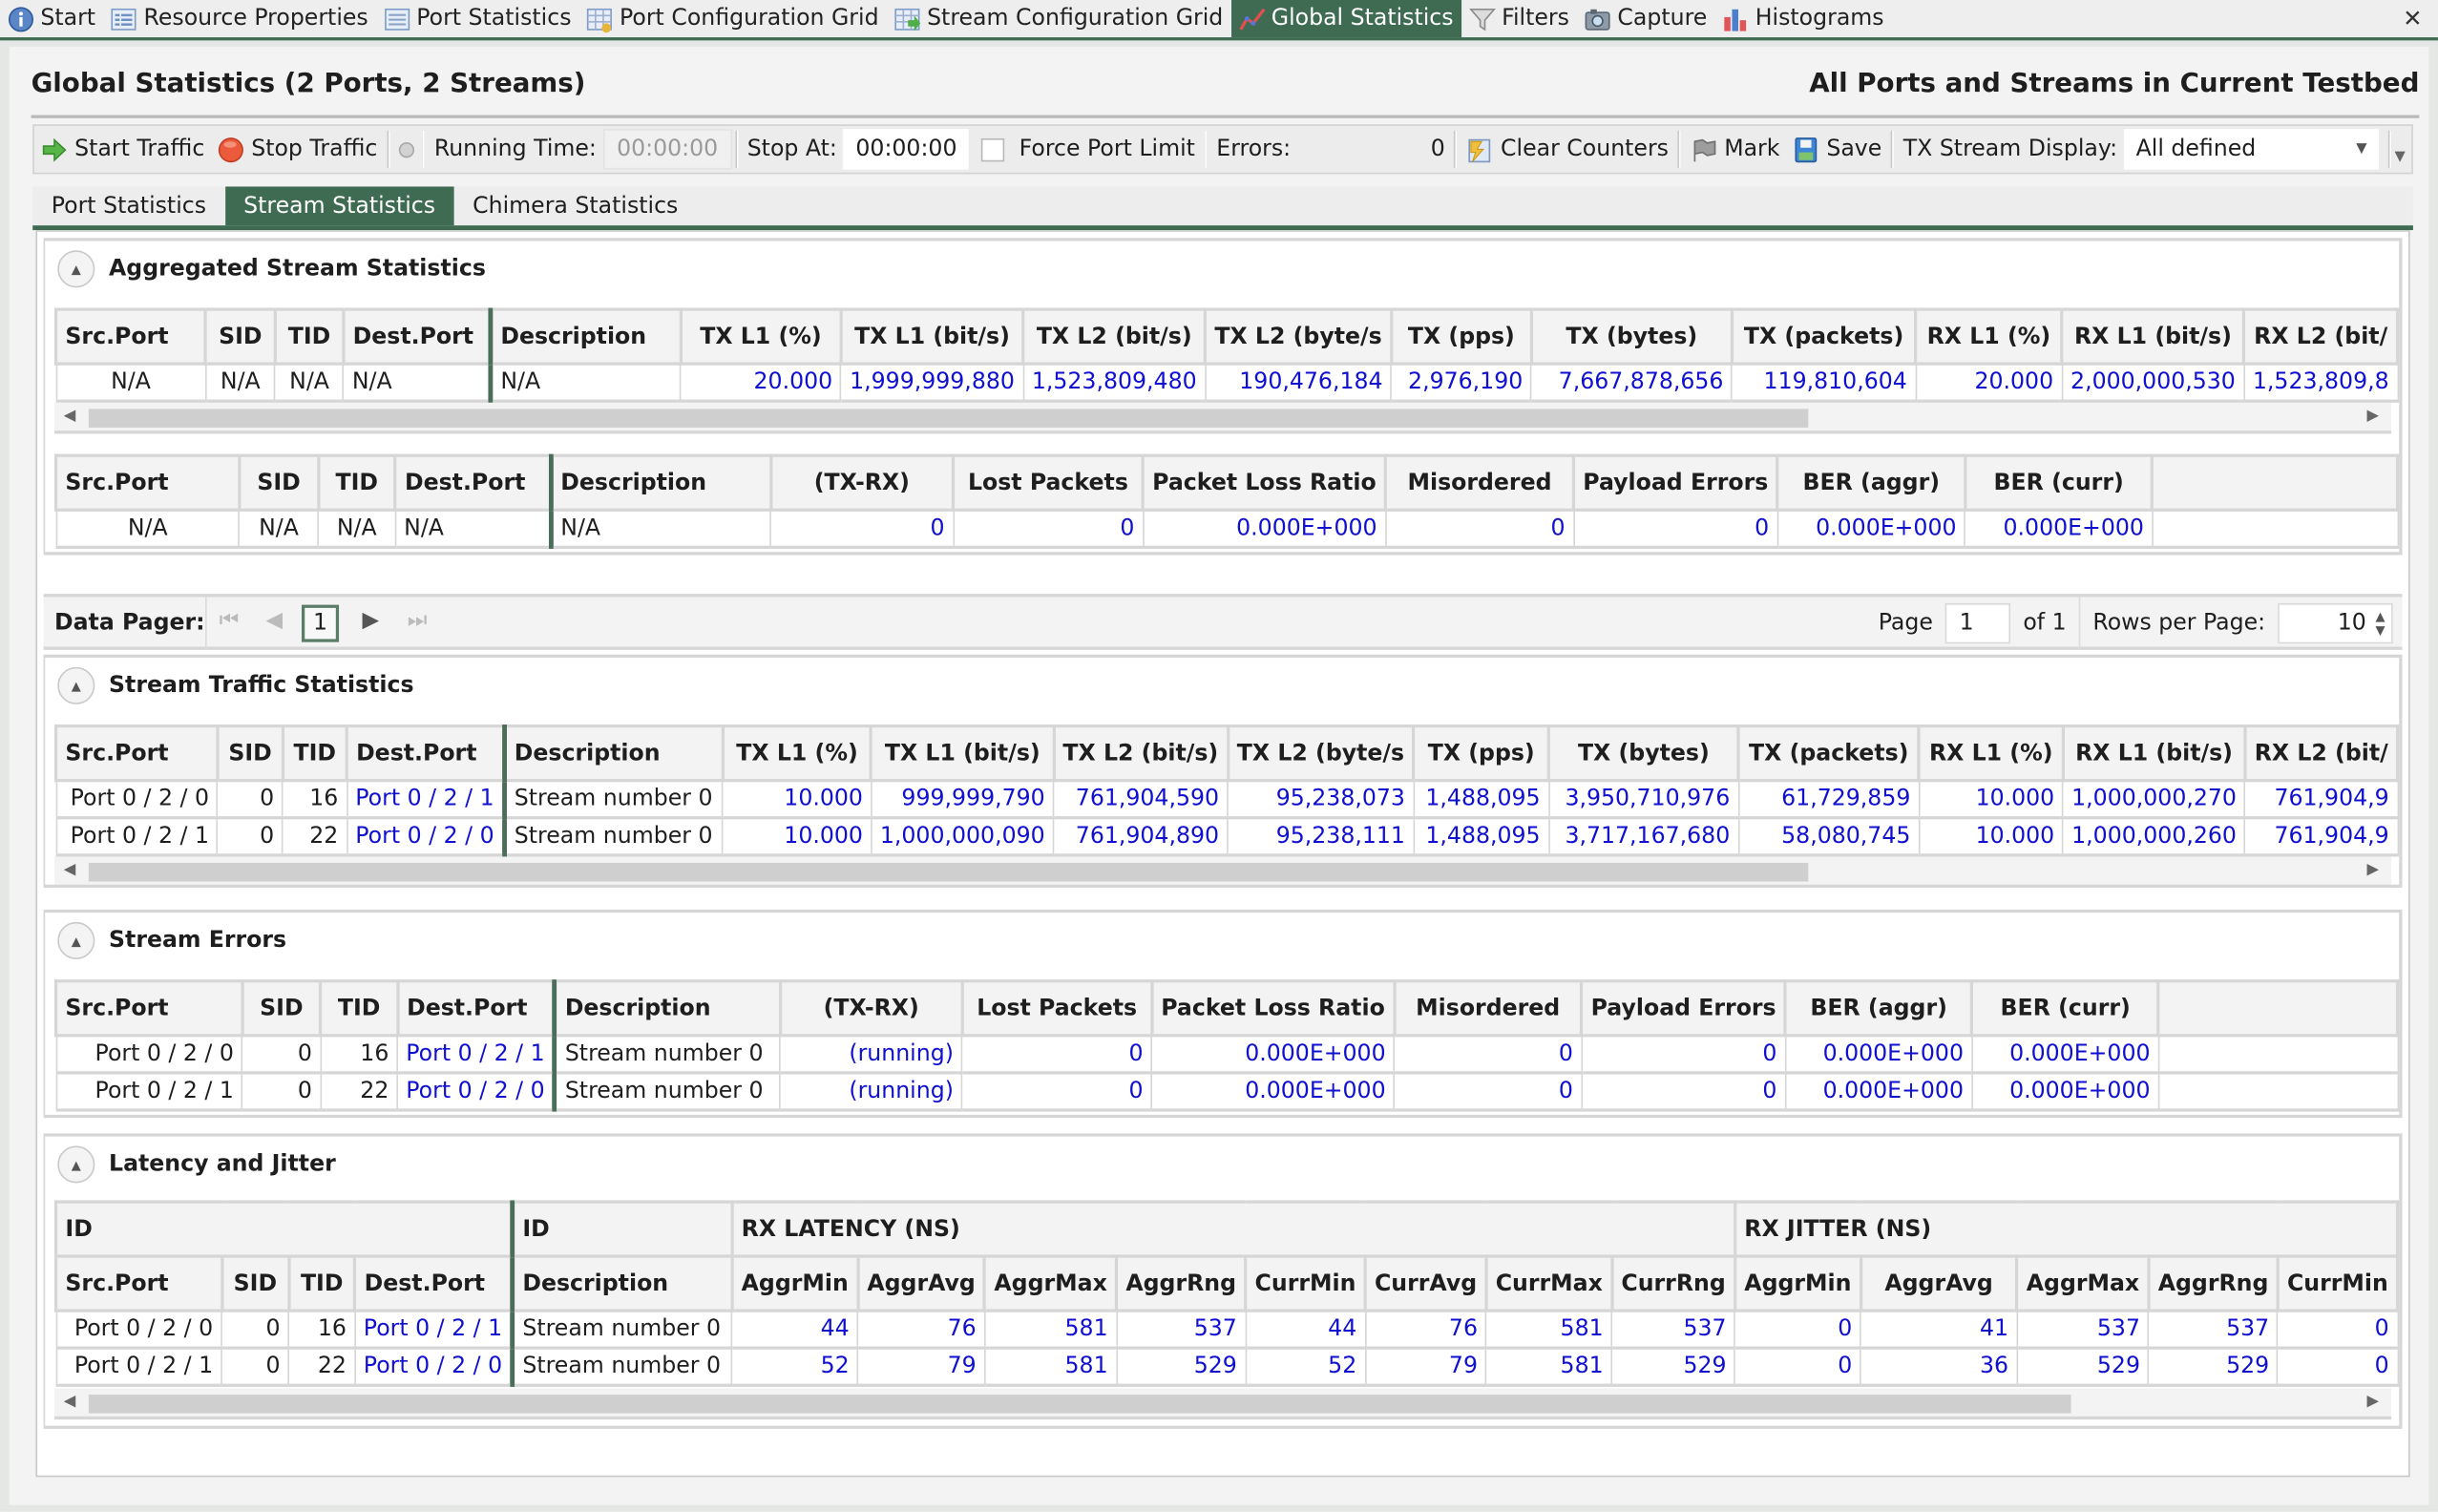  Describe the element at coordinates (761, 336) in the screenshot. I see `column-header: TX L1 (%)` at that location.